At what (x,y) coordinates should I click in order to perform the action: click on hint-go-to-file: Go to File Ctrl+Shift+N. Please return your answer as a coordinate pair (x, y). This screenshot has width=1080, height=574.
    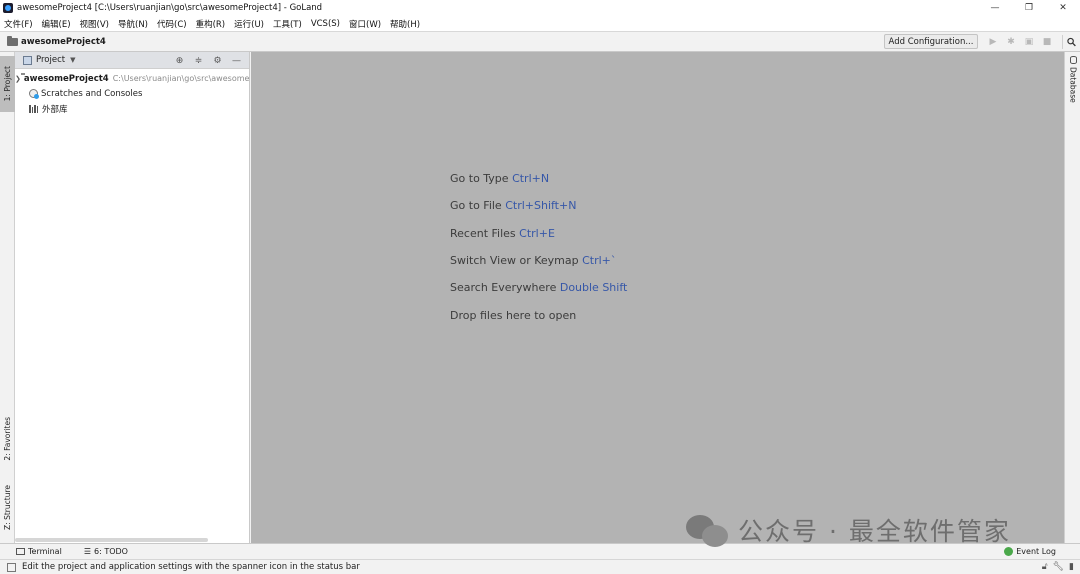
    Looking at the image, I should click on (513, 205).